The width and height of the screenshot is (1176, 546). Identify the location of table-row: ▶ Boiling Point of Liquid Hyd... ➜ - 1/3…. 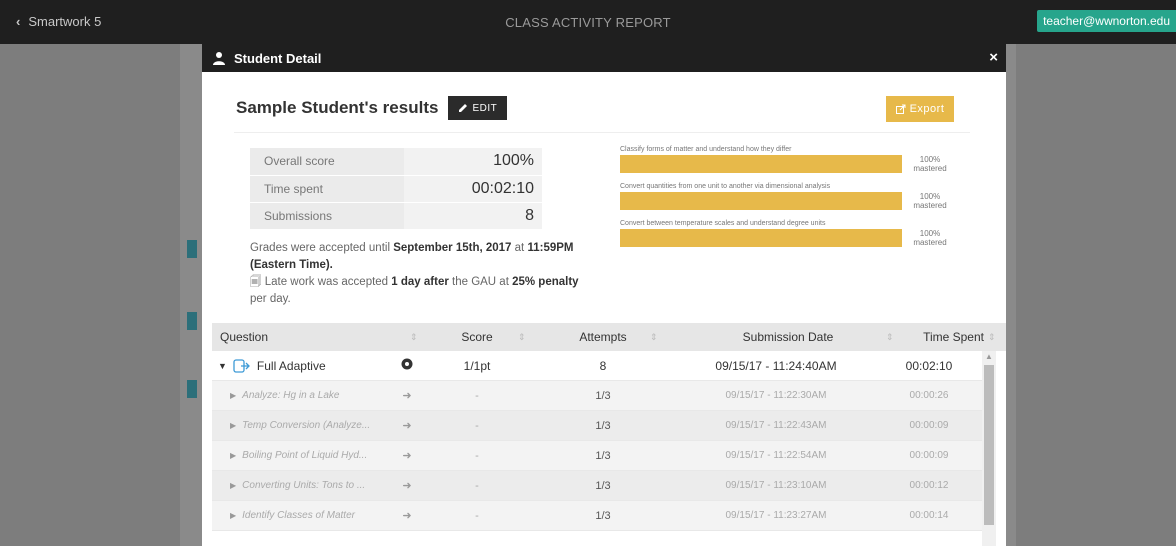
(597, 456).